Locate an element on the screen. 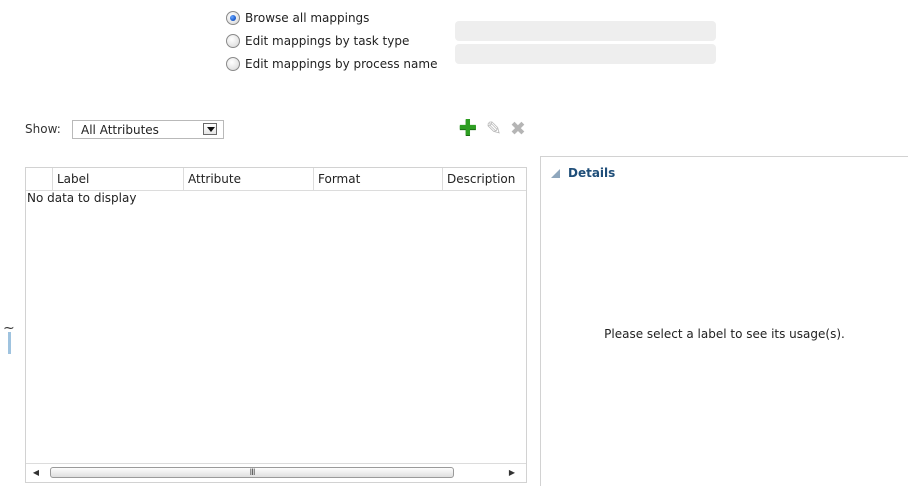 This screenshot has width=908, height=486. column-header-attribute: Attribute is located at coordinates (248, 179).